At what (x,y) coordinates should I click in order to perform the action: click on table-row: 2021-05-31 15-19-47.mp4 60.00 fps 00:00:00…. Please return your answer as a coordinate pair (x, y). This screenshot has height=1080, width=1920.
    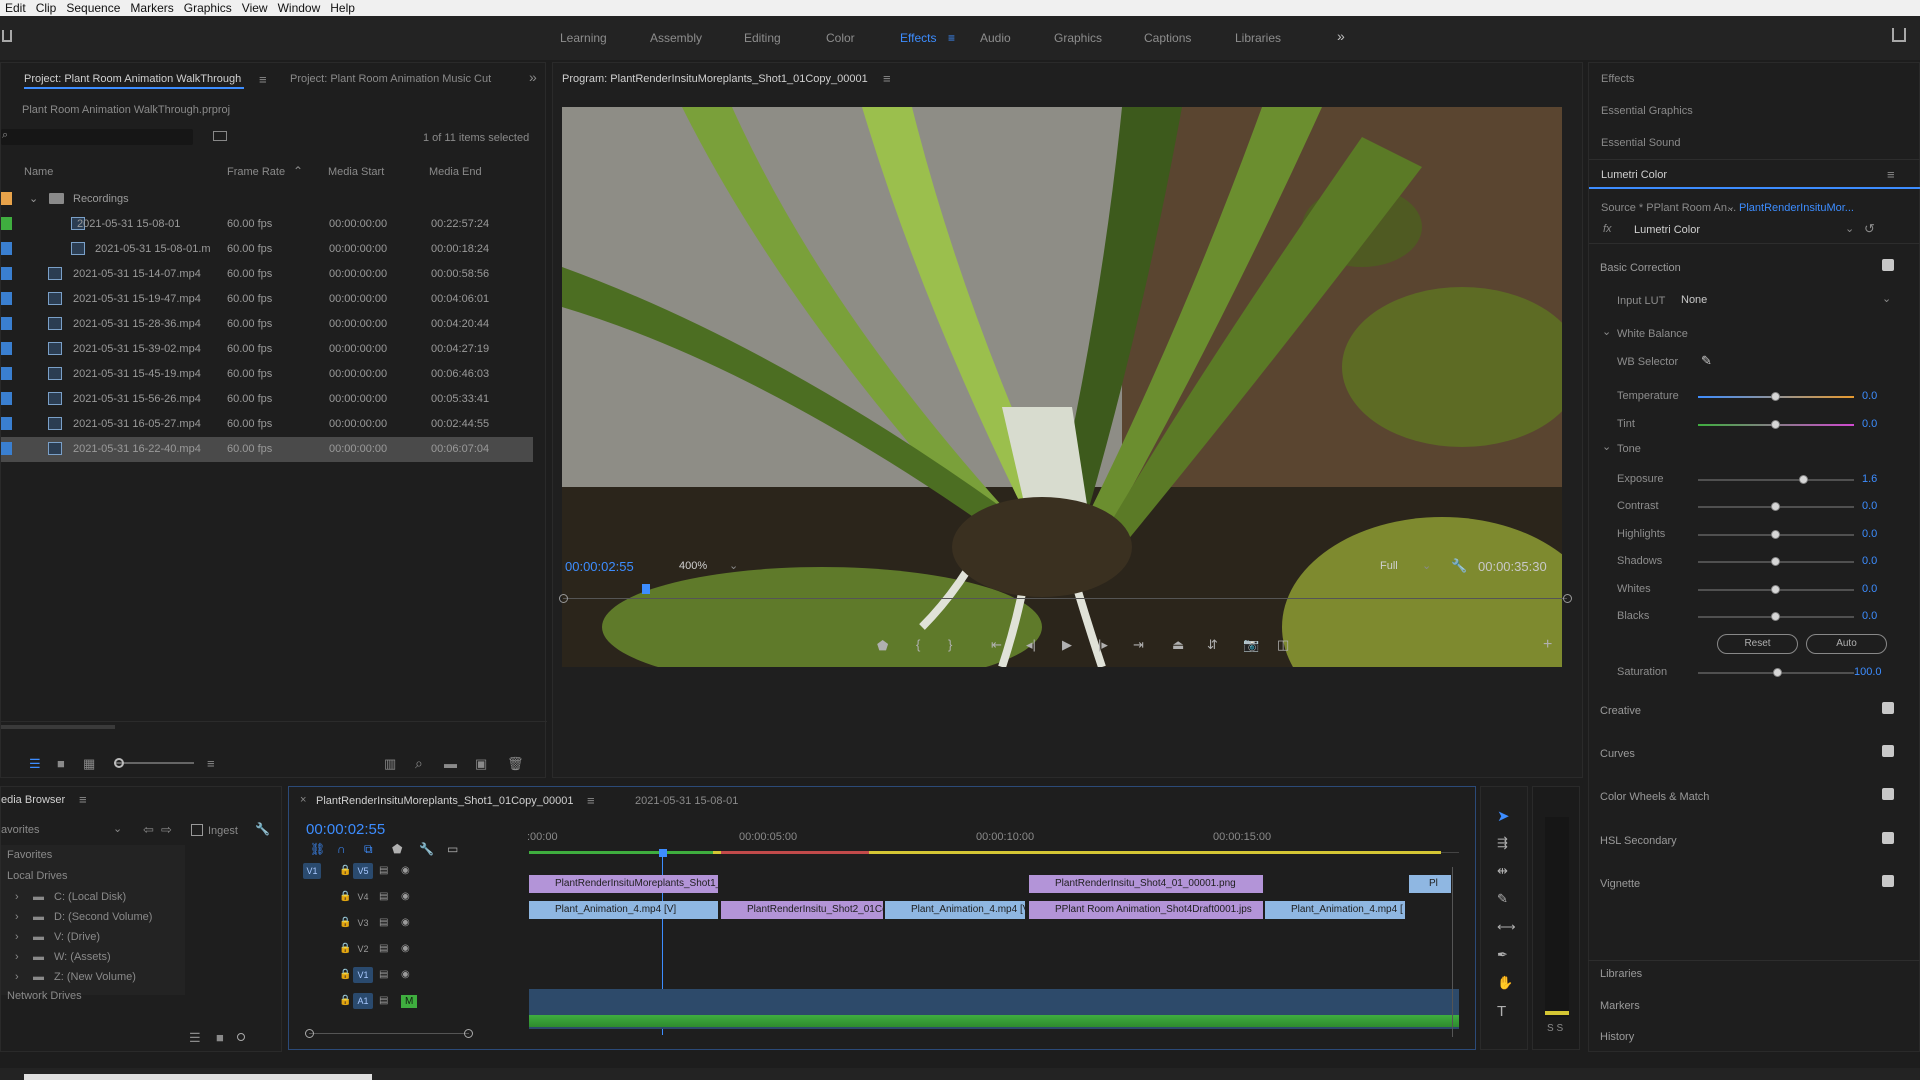
    Looking at the image, I should click on (267, 299).